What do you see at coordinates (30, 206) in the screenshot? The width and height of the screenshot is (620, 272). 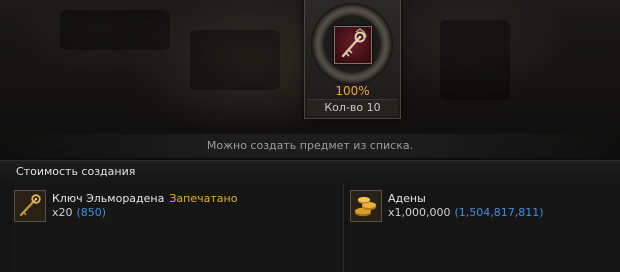 I see `key-icon` at bounding box center [30, 206].